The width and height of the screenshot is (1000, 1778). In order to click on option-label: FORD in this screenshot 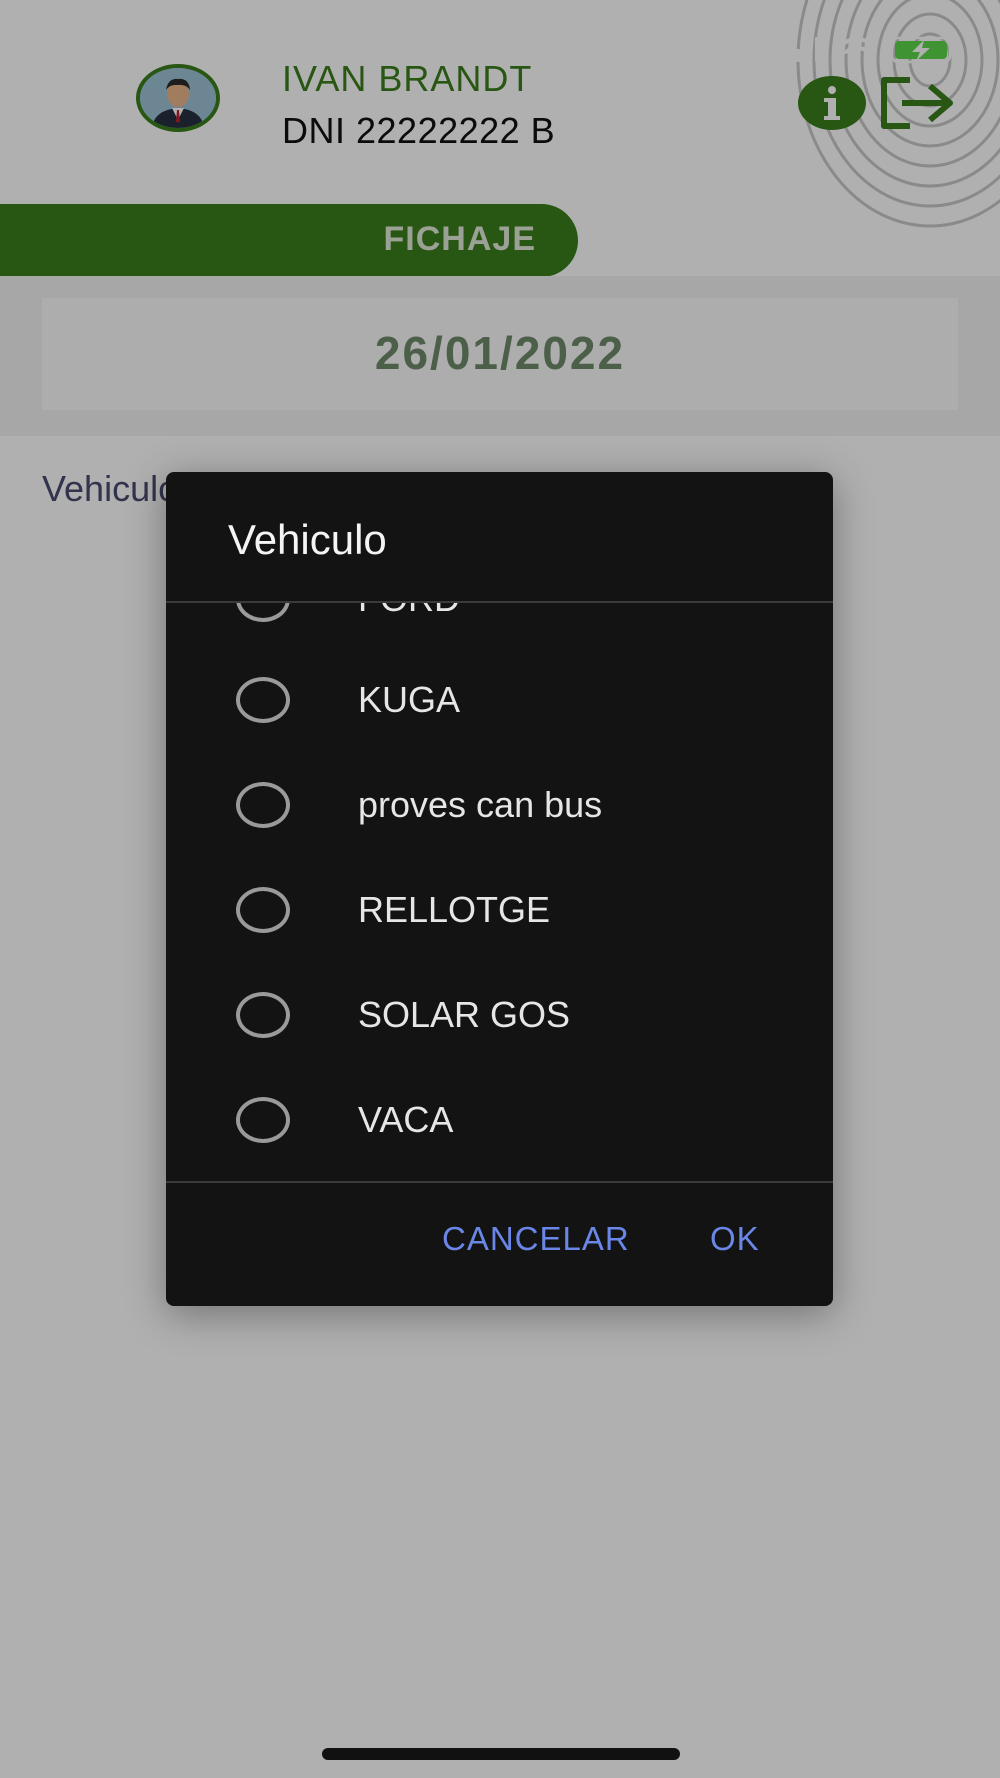, I will do `click(409, 611)`.